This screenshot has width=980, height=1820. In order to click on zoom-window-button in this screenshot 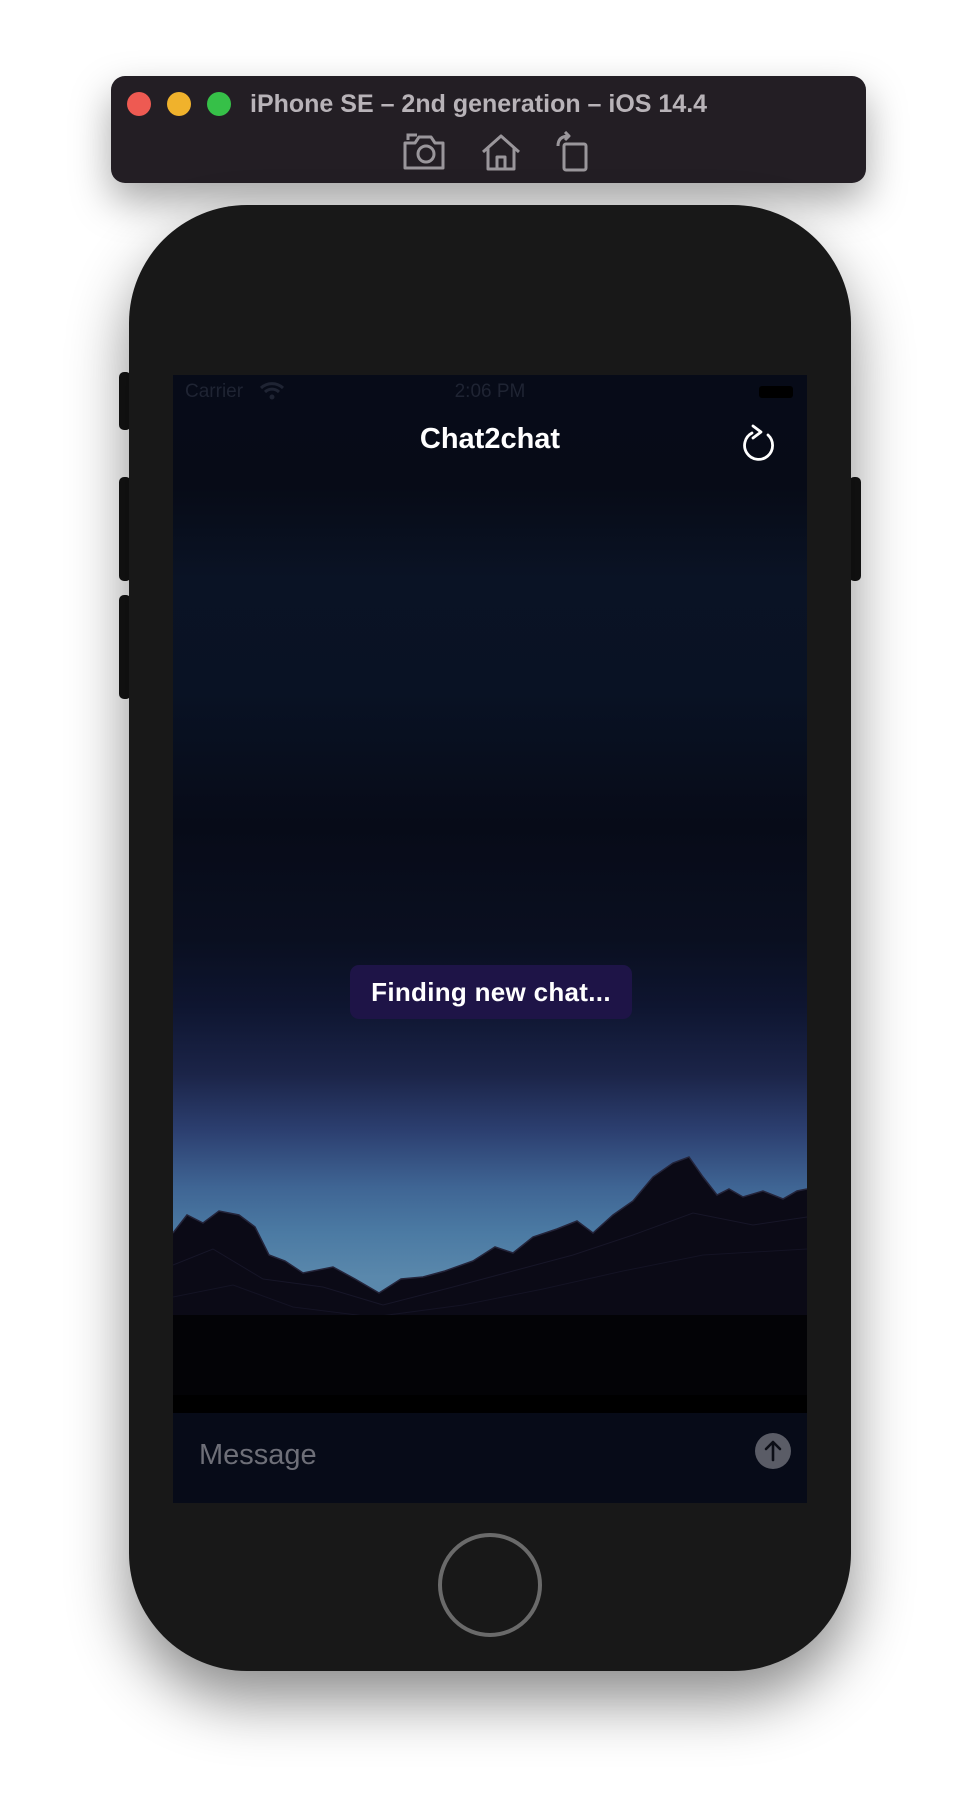, I will do `click(219, 104)`.